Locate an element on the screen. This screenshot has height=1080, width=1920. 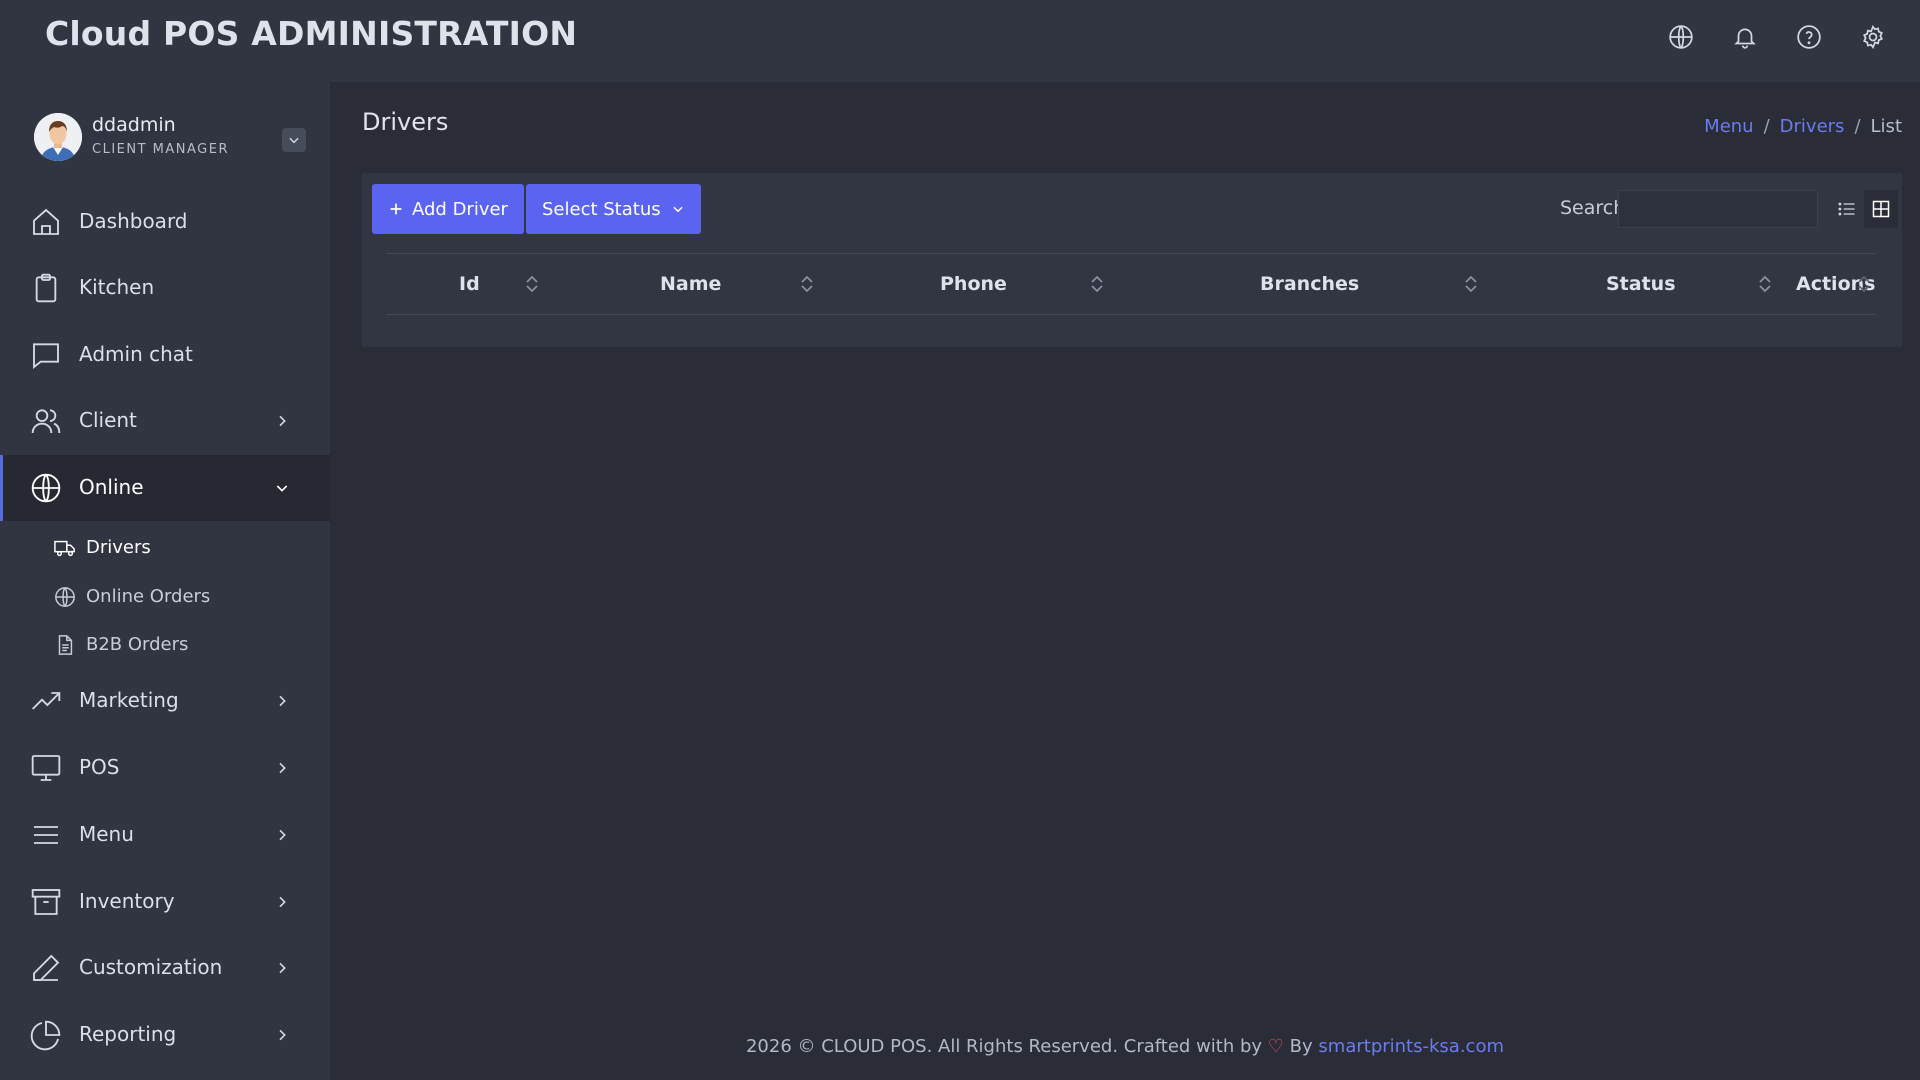
bell-icon is located at coordinates (1745, 37).